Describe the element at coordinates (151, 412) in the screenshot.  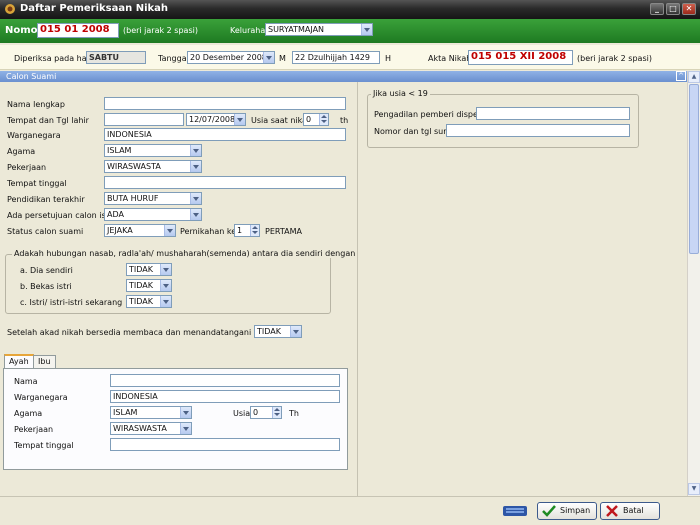
I see `ayah-agama-select: ISLAM` at that location.